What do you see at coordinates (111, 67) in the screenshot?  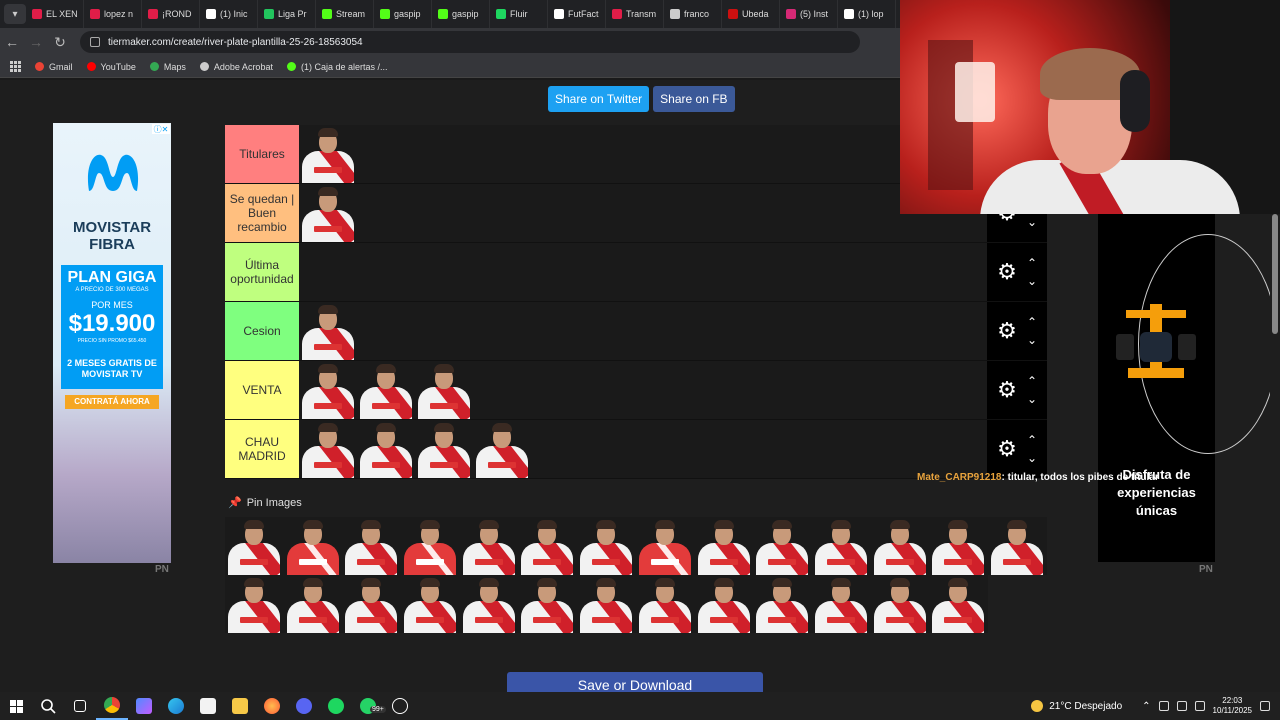 I see `bookmark-item: YouTube` at bounding box center [111, 67].